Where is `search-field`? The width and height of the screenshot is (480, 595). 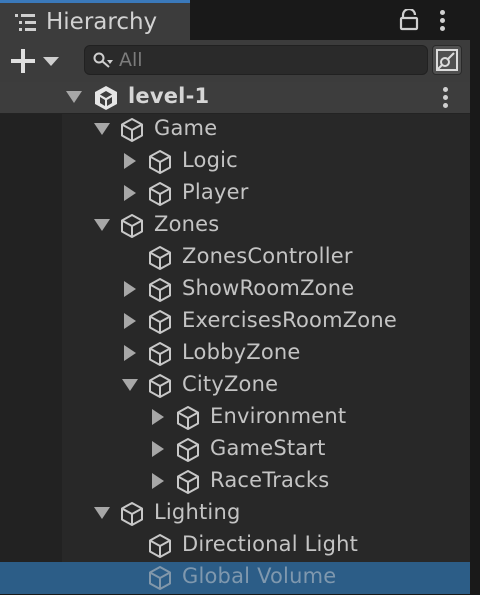
search-field is located at coordinates (256, 60).